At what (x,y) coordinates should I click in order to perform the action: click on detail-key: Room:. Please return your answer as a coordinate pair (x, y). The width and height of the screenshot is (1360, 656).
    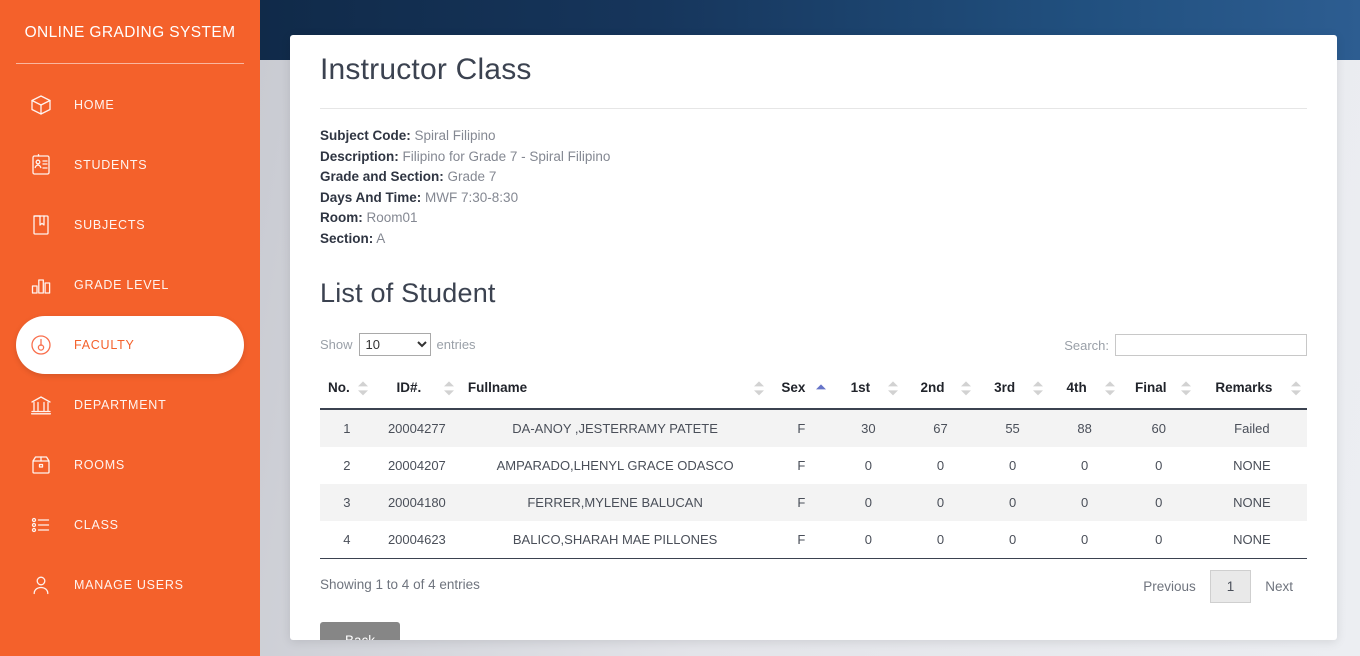
    Looking at the image, I should click on (341, 217).